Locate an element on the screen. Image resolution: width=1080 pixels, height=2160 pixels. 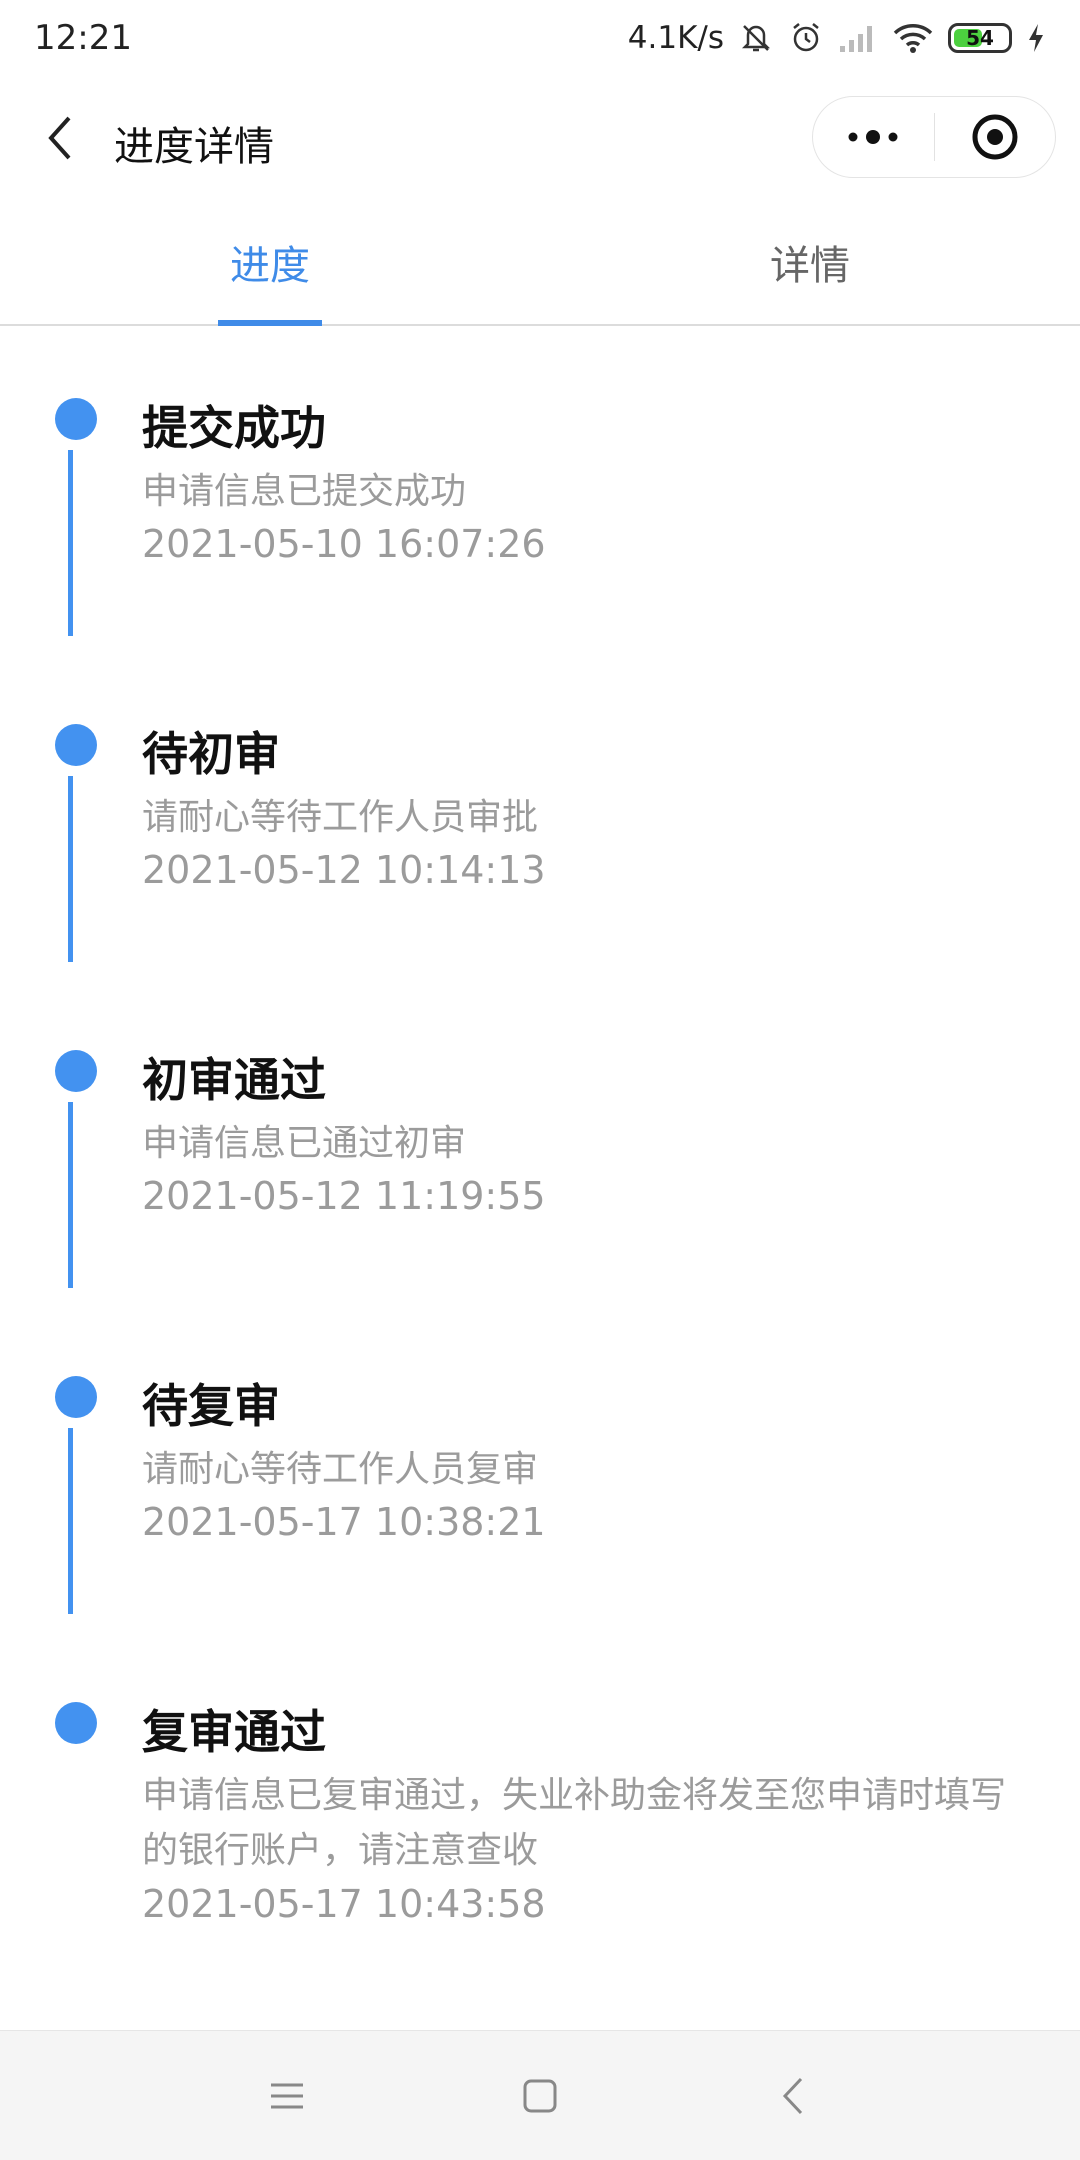
target-circle-icon is located at coordinates (995, 137).